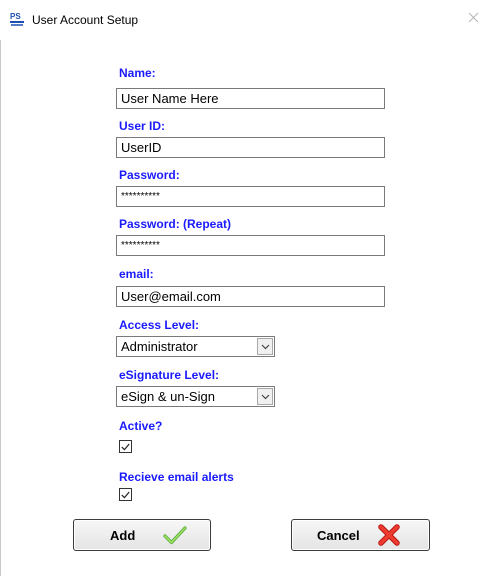 The width and height of the screenshot is (487, 576). I want to click on window-border, so click(0, 308).